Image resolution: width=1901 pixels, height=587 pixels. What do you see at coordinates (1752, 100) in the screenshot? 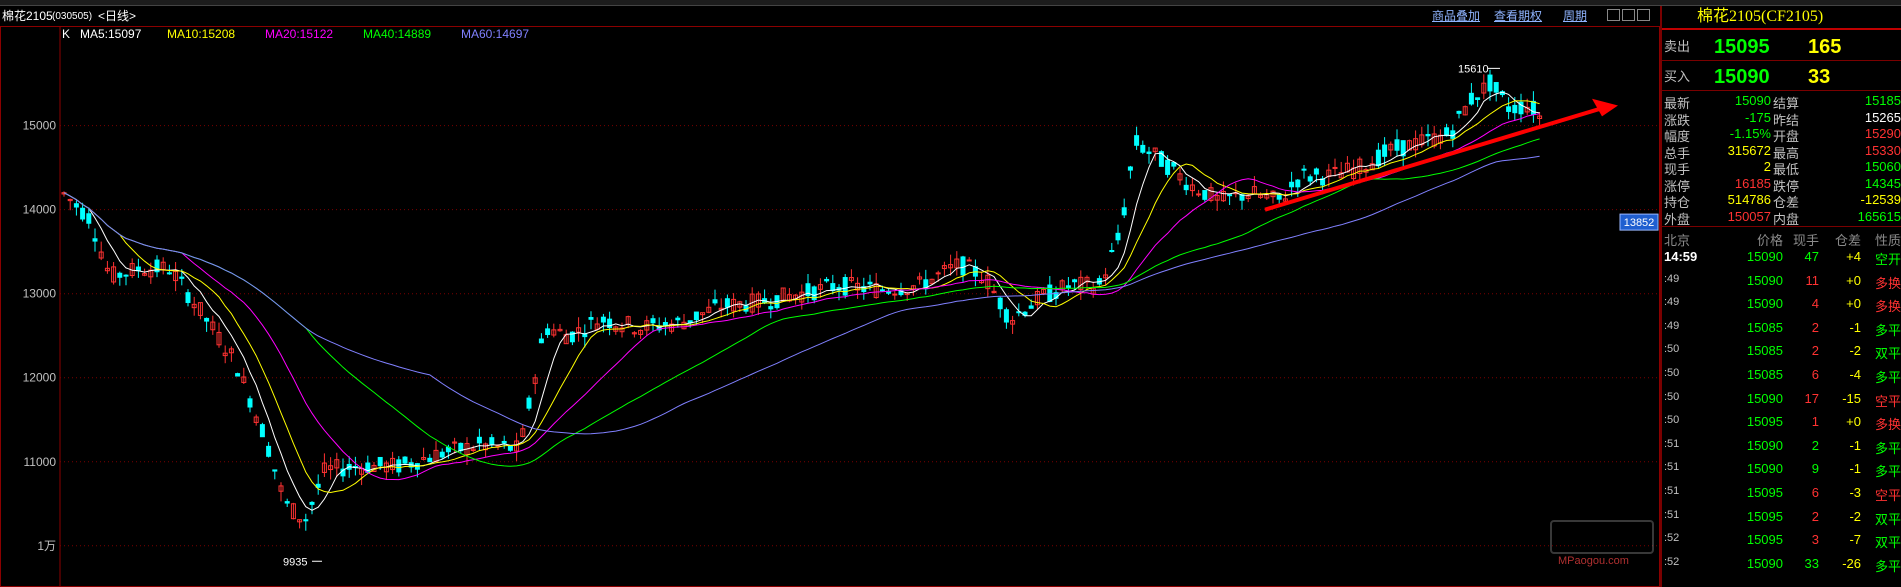
I see `stat-value: 15090` at bounding box center [1752, 100].